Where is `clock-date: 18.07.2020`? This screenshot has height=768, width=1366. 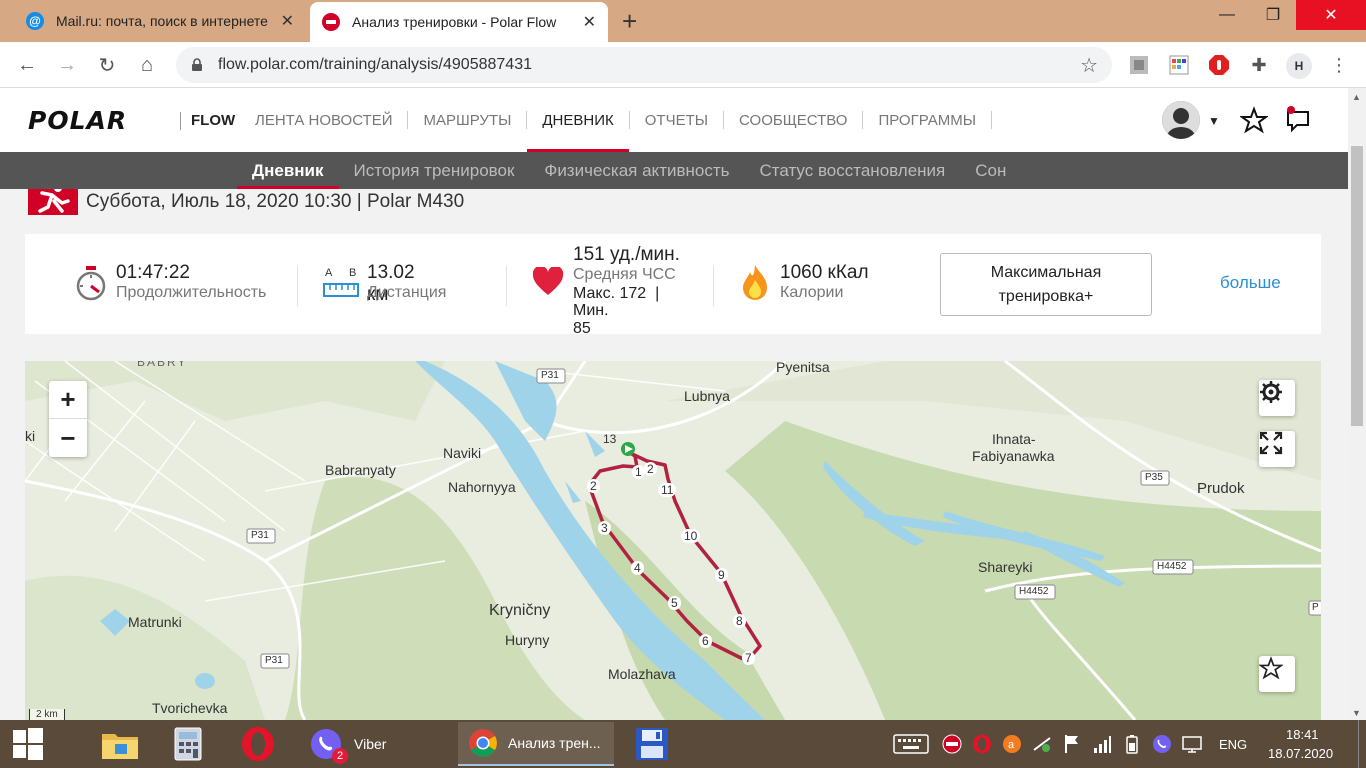 clock-date: 18.07.2020 is located at coordinates (1300, 753).